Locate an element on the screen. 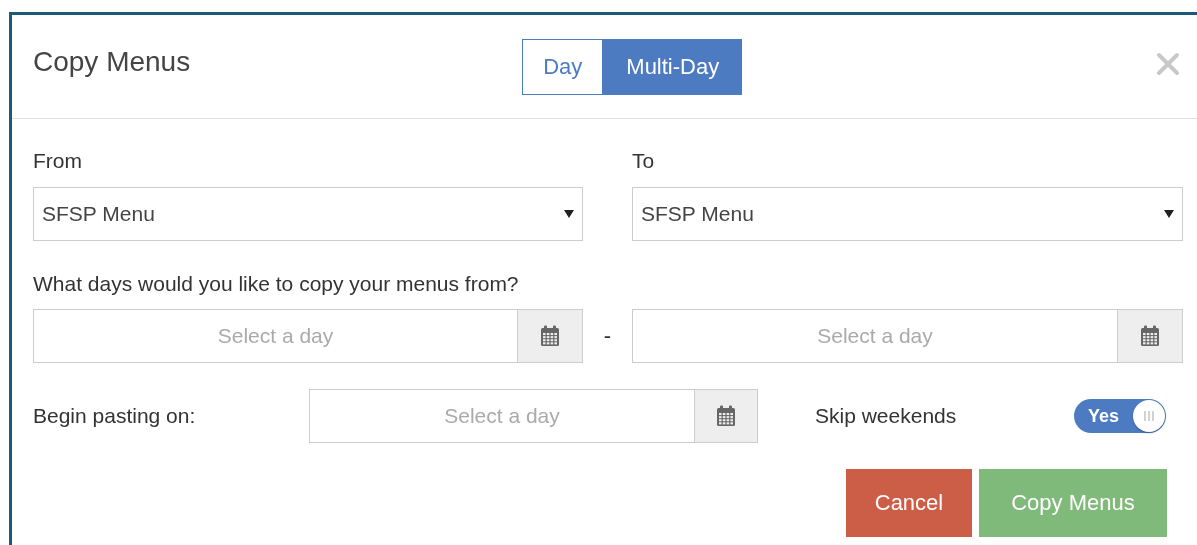  cancel-button: Cancel is located at coordinates (909, 503).